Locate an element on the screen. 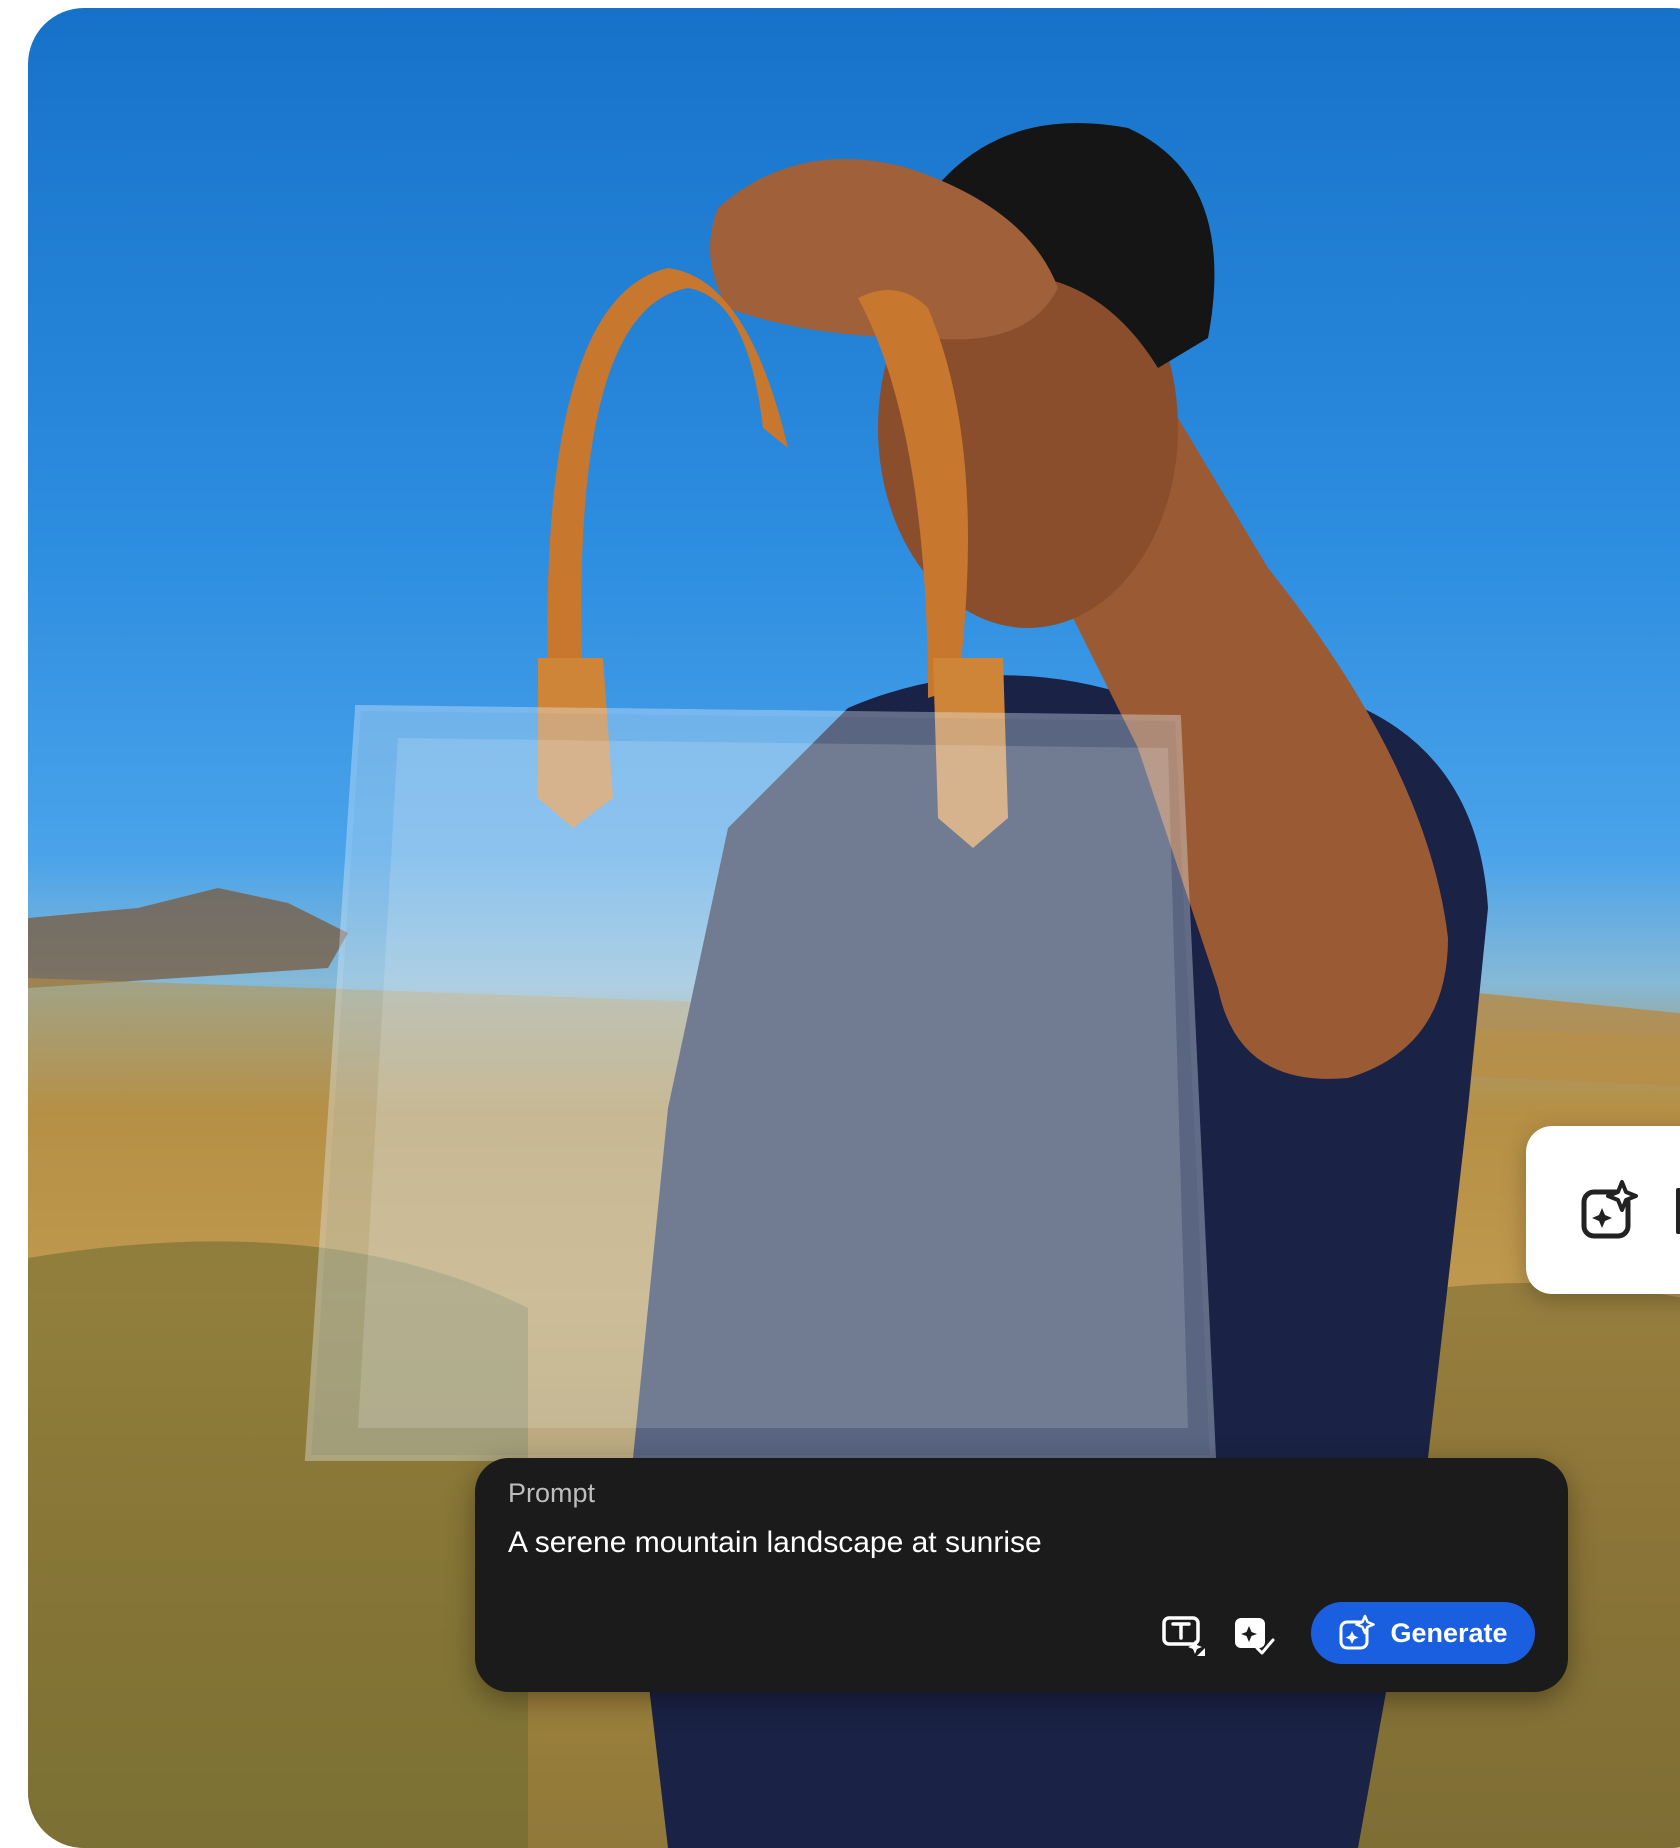  generate-button: Generate is located at coordinates (1423, 1633).